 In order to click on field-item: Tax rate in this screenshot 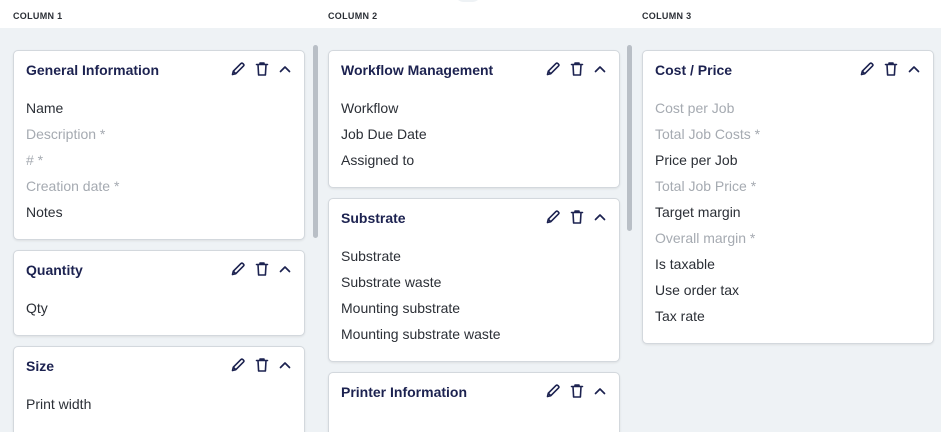, I will do `click(680, 316)`.